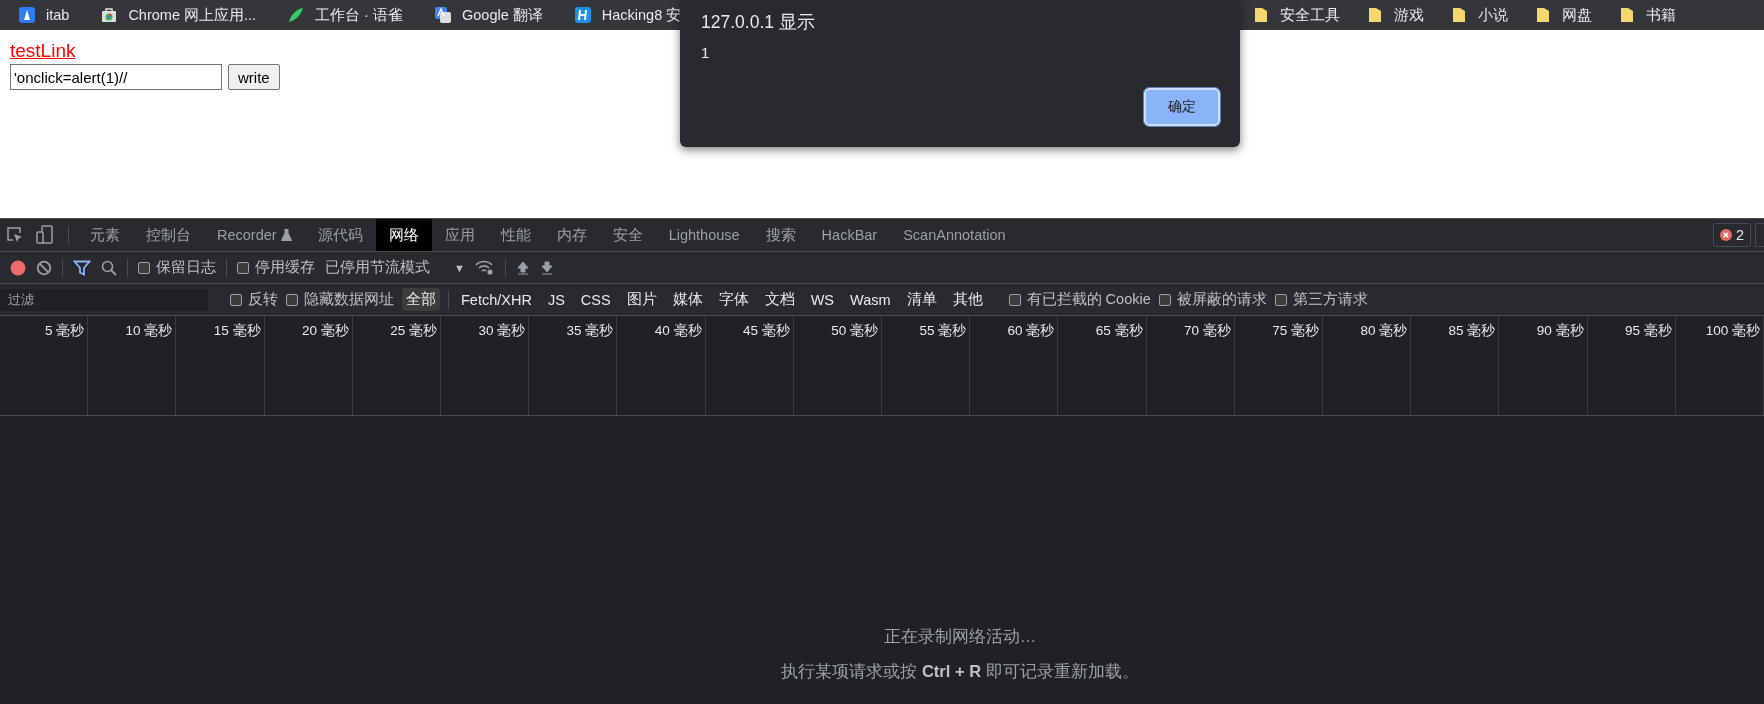  What do you see at coordinates (1484, 15) in the screenshot?
I see `bookmark-folder: 小说` at bounding box center [1484, 15].